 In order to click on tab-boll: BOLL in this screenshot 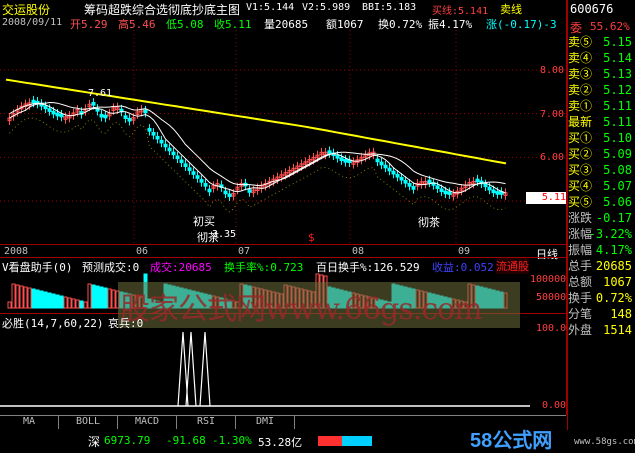, I will do `click(88, 422)`.